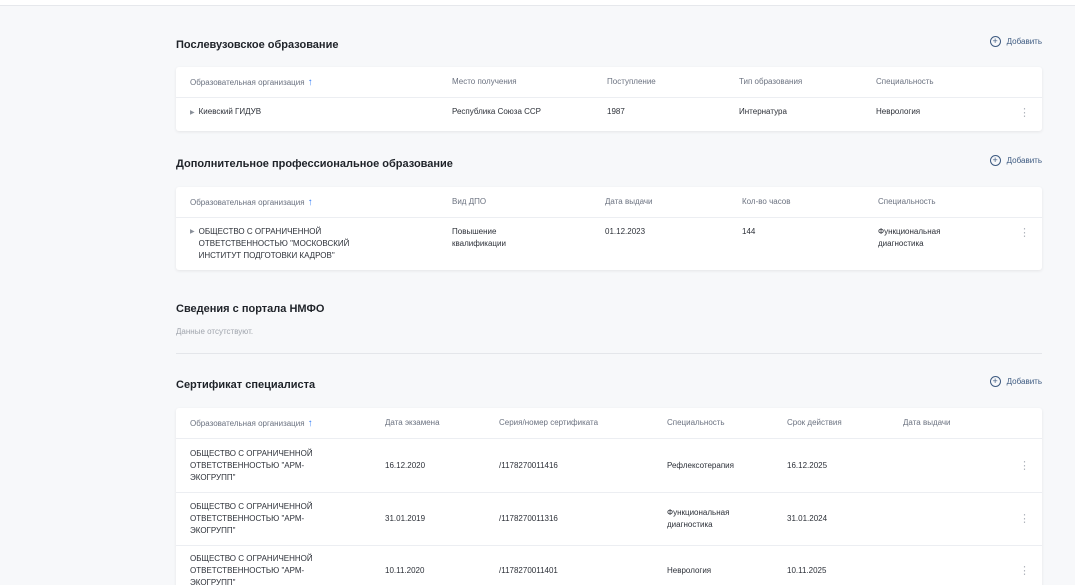 The height and width of the screenshot is (585, 1075). What do you see at coordinates (528, 465) in the screenshot?
I see `cell-cert-number: /1178270011416` at bounding box center [528, 465].